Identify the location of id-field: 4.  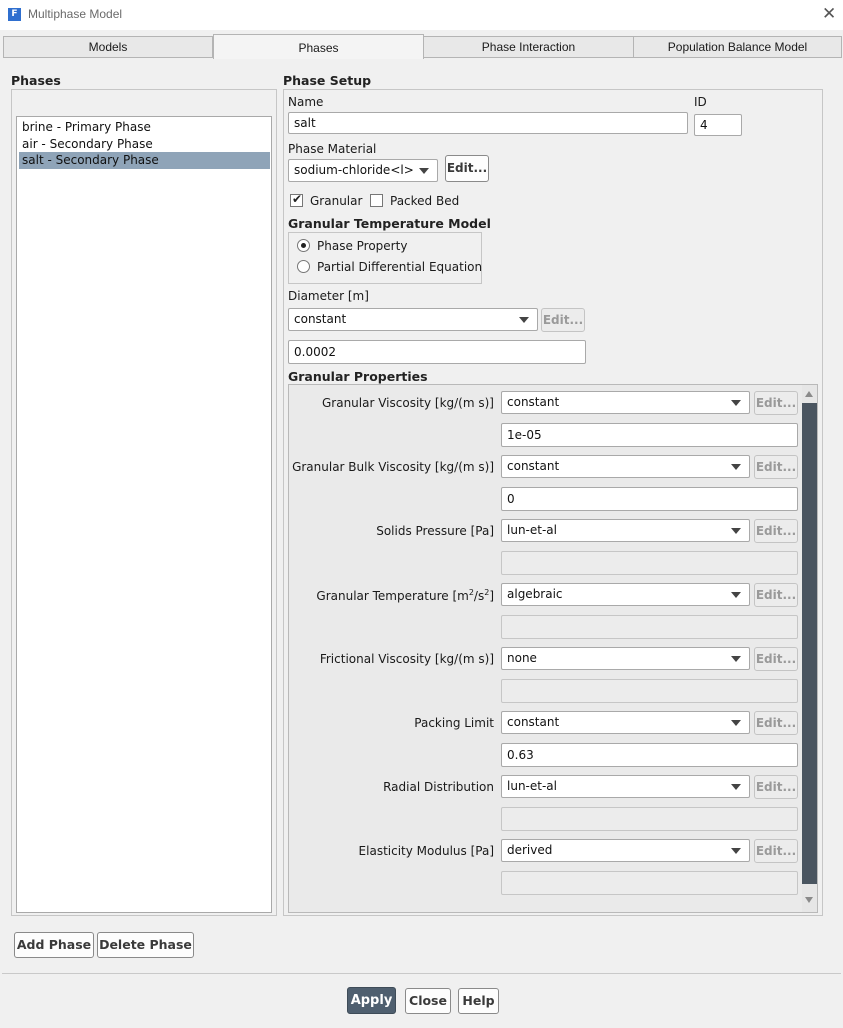
(718, 125).